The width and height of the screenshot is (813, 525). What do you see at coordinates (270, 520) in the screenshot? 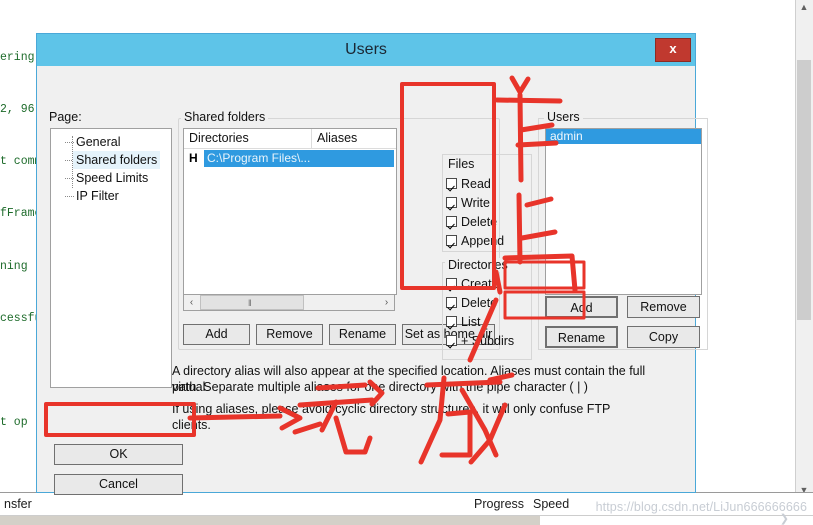
I see `status-greybar` at bounding box center [270, 520].